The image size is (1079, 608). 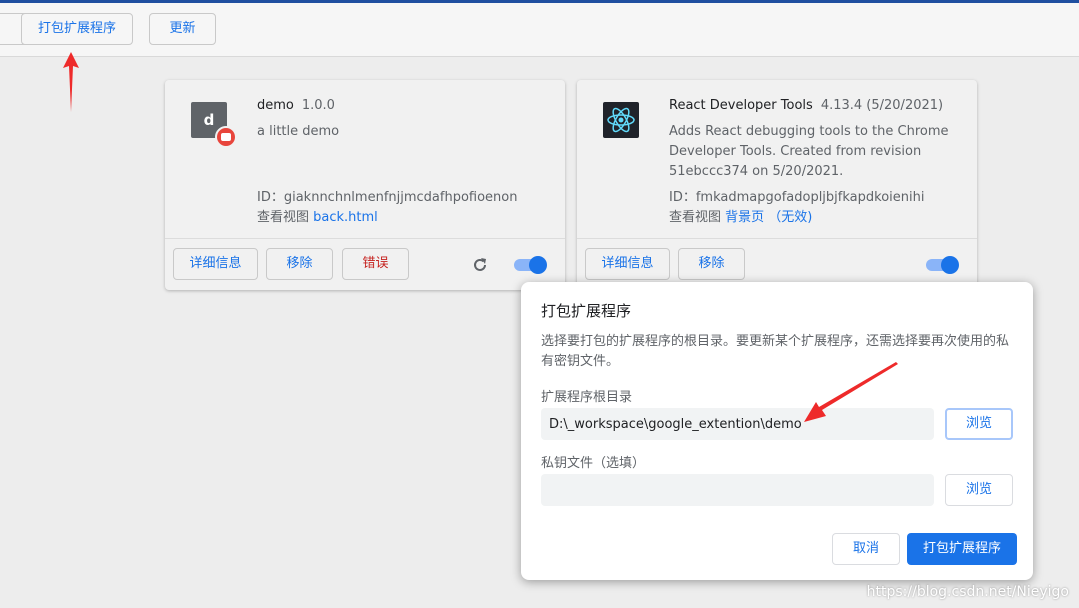 I want to click on extension-version: 4.13.4 (5/20/2021), so click(x=882, y=105).